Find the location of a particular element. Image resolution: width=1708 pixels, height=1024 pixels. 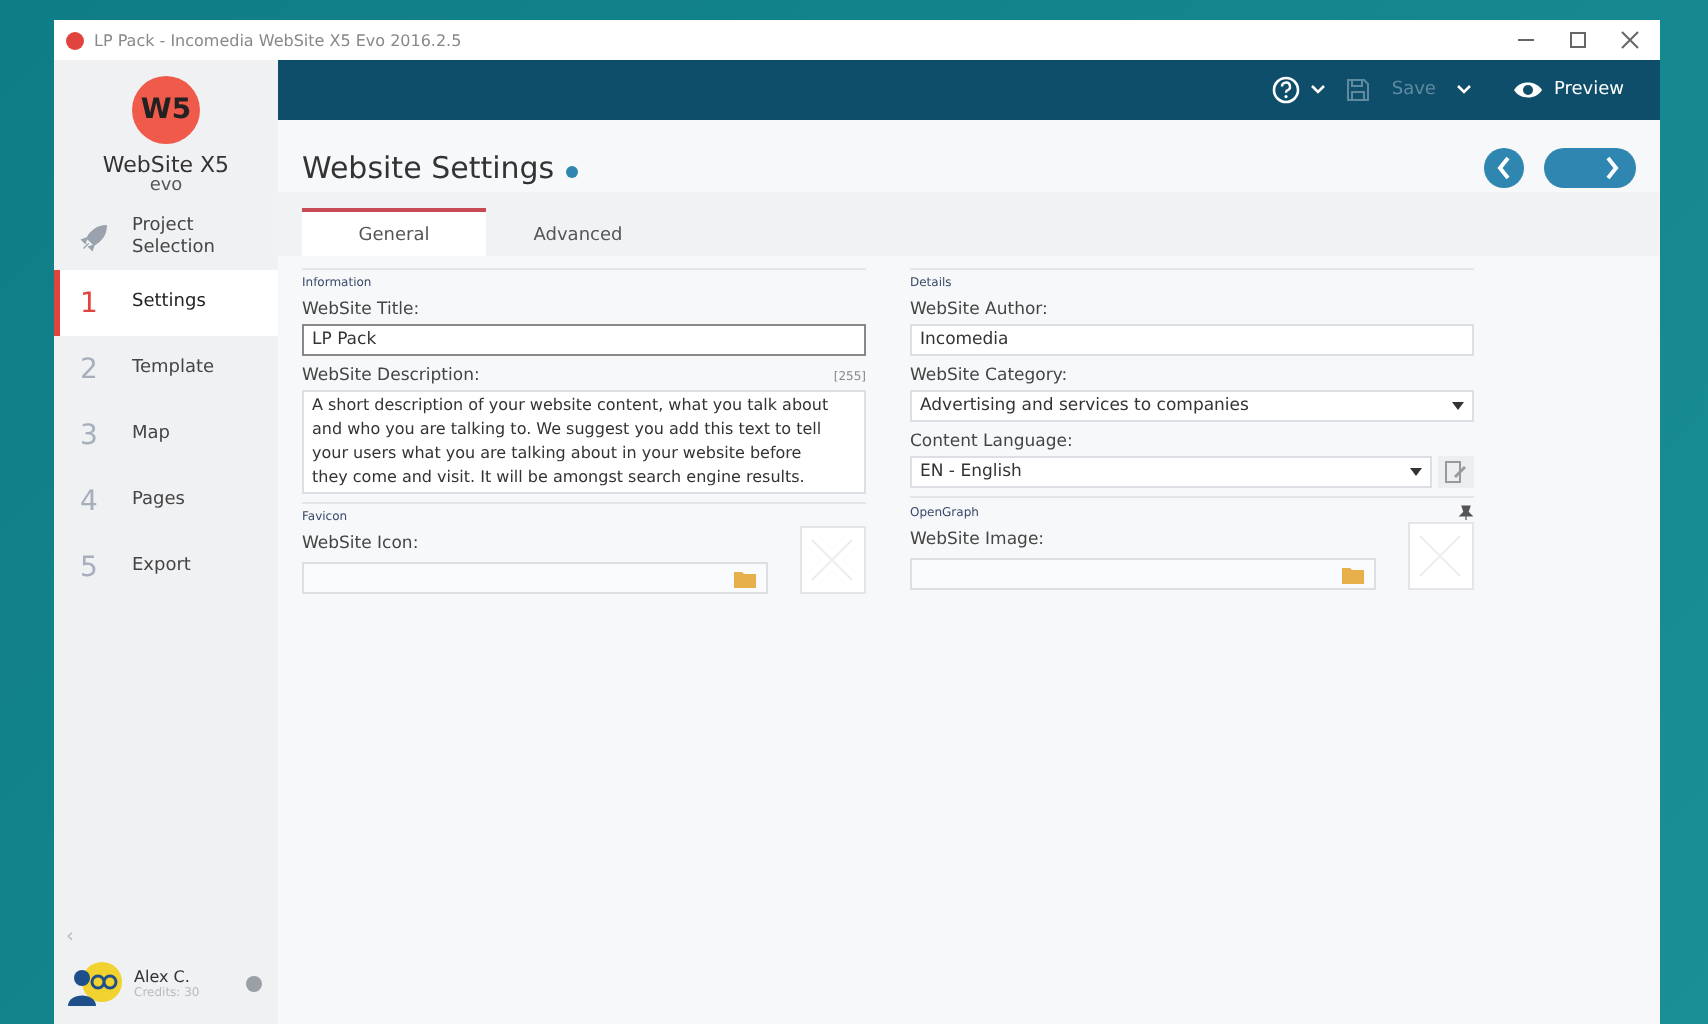

dropdown-field: EN - English is located at coordinates (1171, 472).